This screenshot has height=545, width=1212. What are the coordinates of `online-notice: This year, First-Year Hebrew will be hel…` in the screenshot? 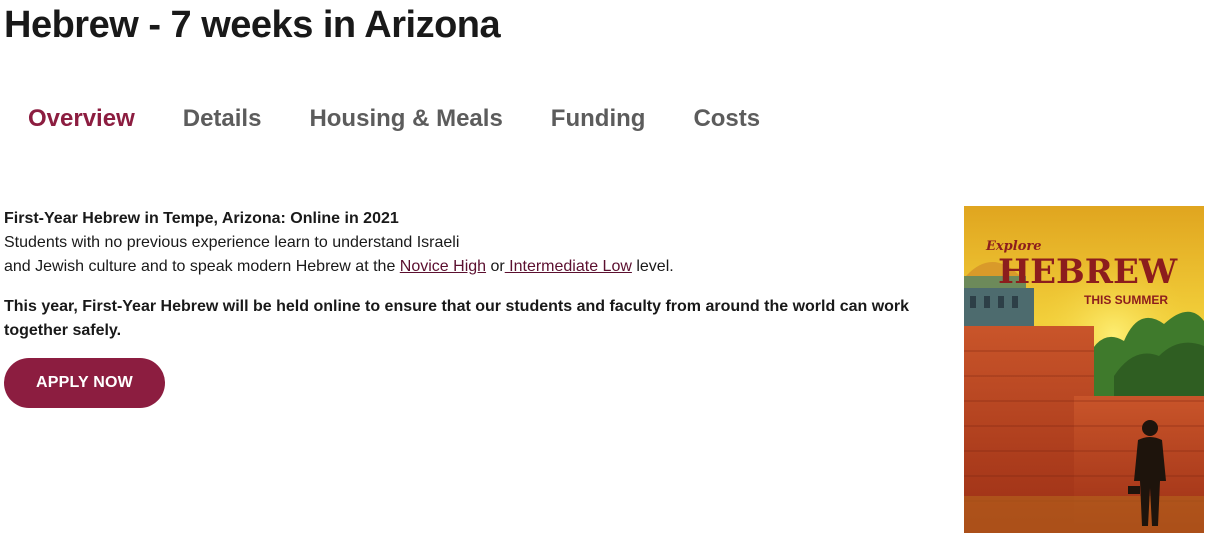 It's located at (457, 318).